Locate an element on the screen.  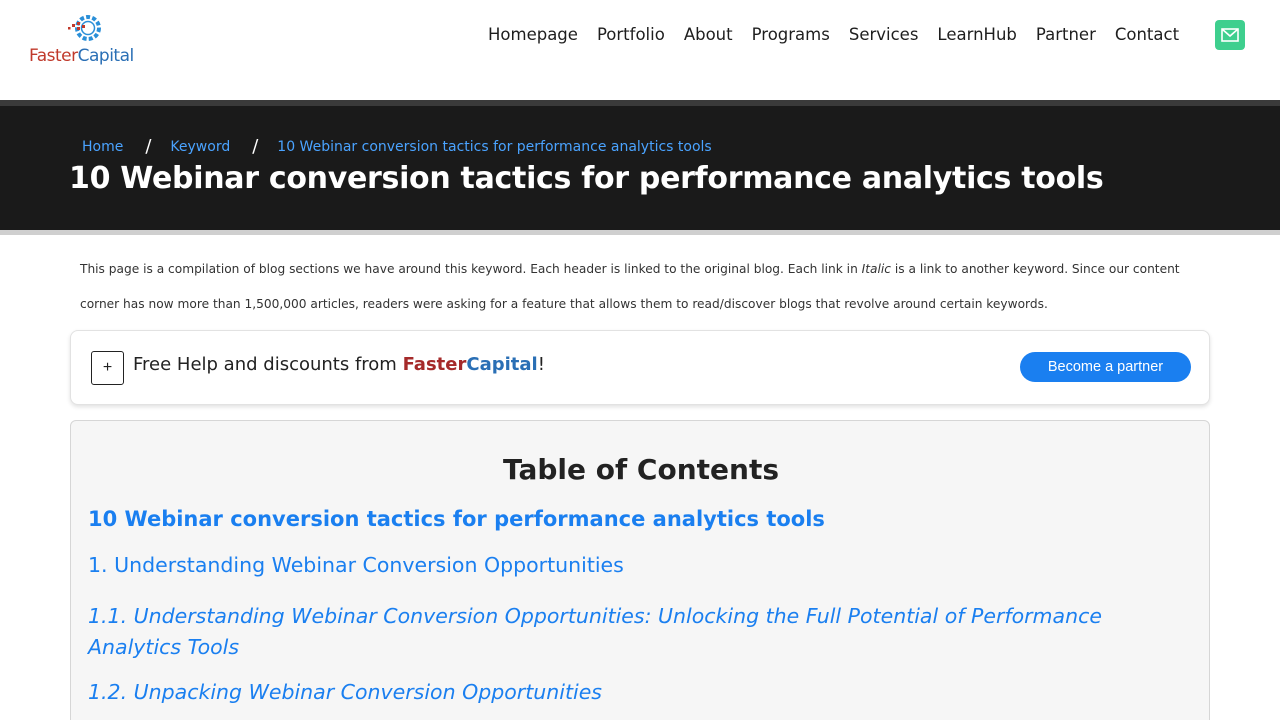
nav-partner: Partner is located at coordinates (1066, 34).